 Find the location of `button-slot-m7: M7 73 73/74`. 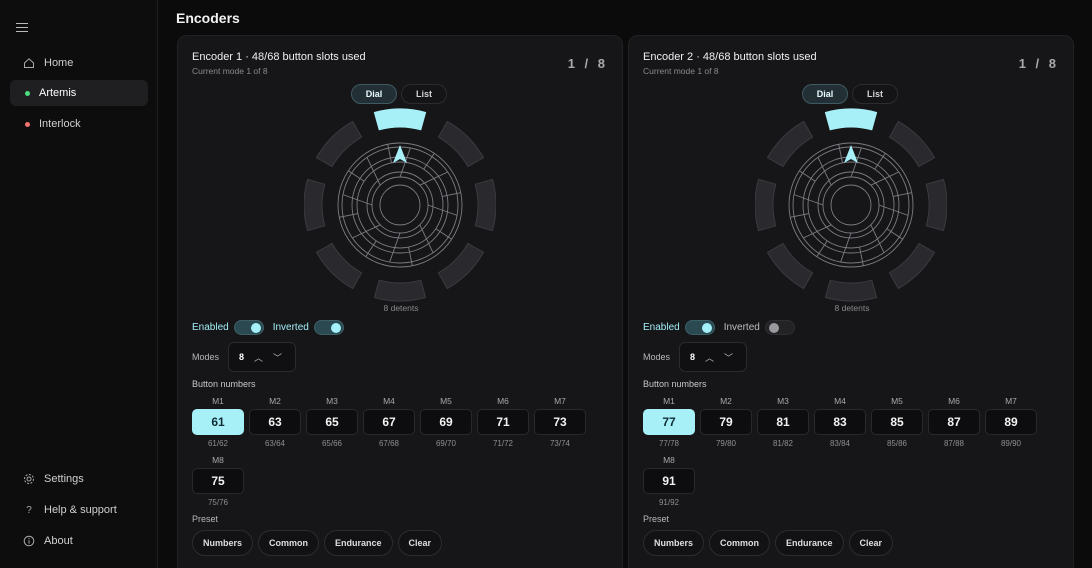

button-slot-m7: M7 73 73/74 is located at coordinates (560, 422).